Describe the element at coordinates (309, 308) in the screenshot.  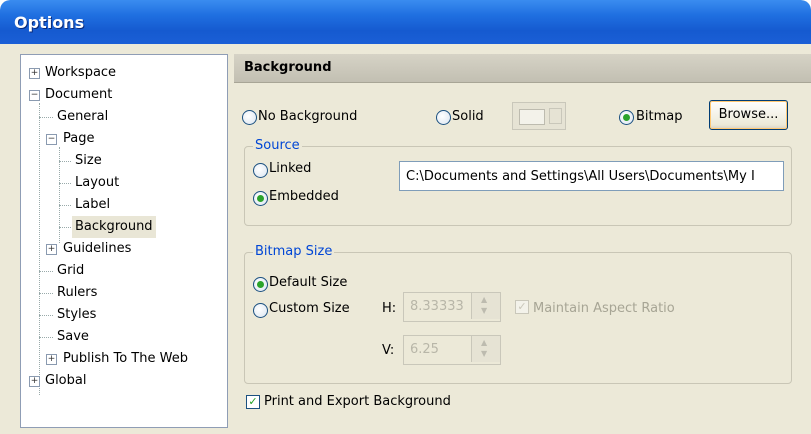
I see `custom-size-label: Custom Size` at that location.